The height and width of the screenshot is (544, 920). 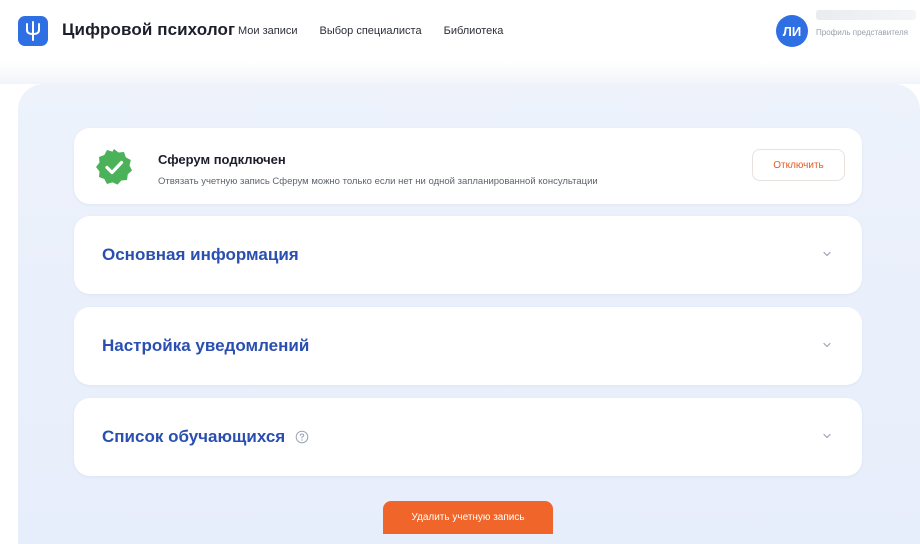 I want to click on nav-library: Библиотека, so click(x=474, y=31).